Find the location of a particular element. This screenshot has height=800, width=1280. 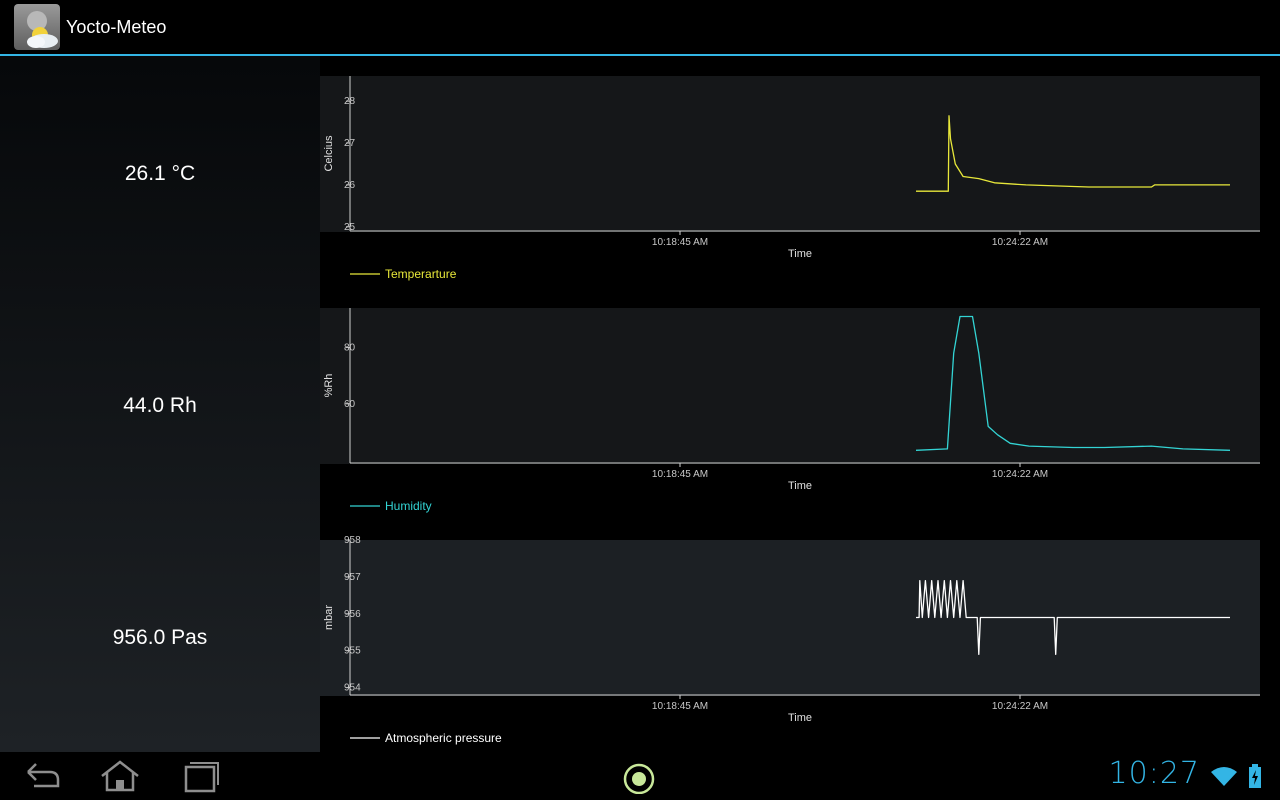

app-title: Yocto-Meteo is located at coordinates (116, 26).